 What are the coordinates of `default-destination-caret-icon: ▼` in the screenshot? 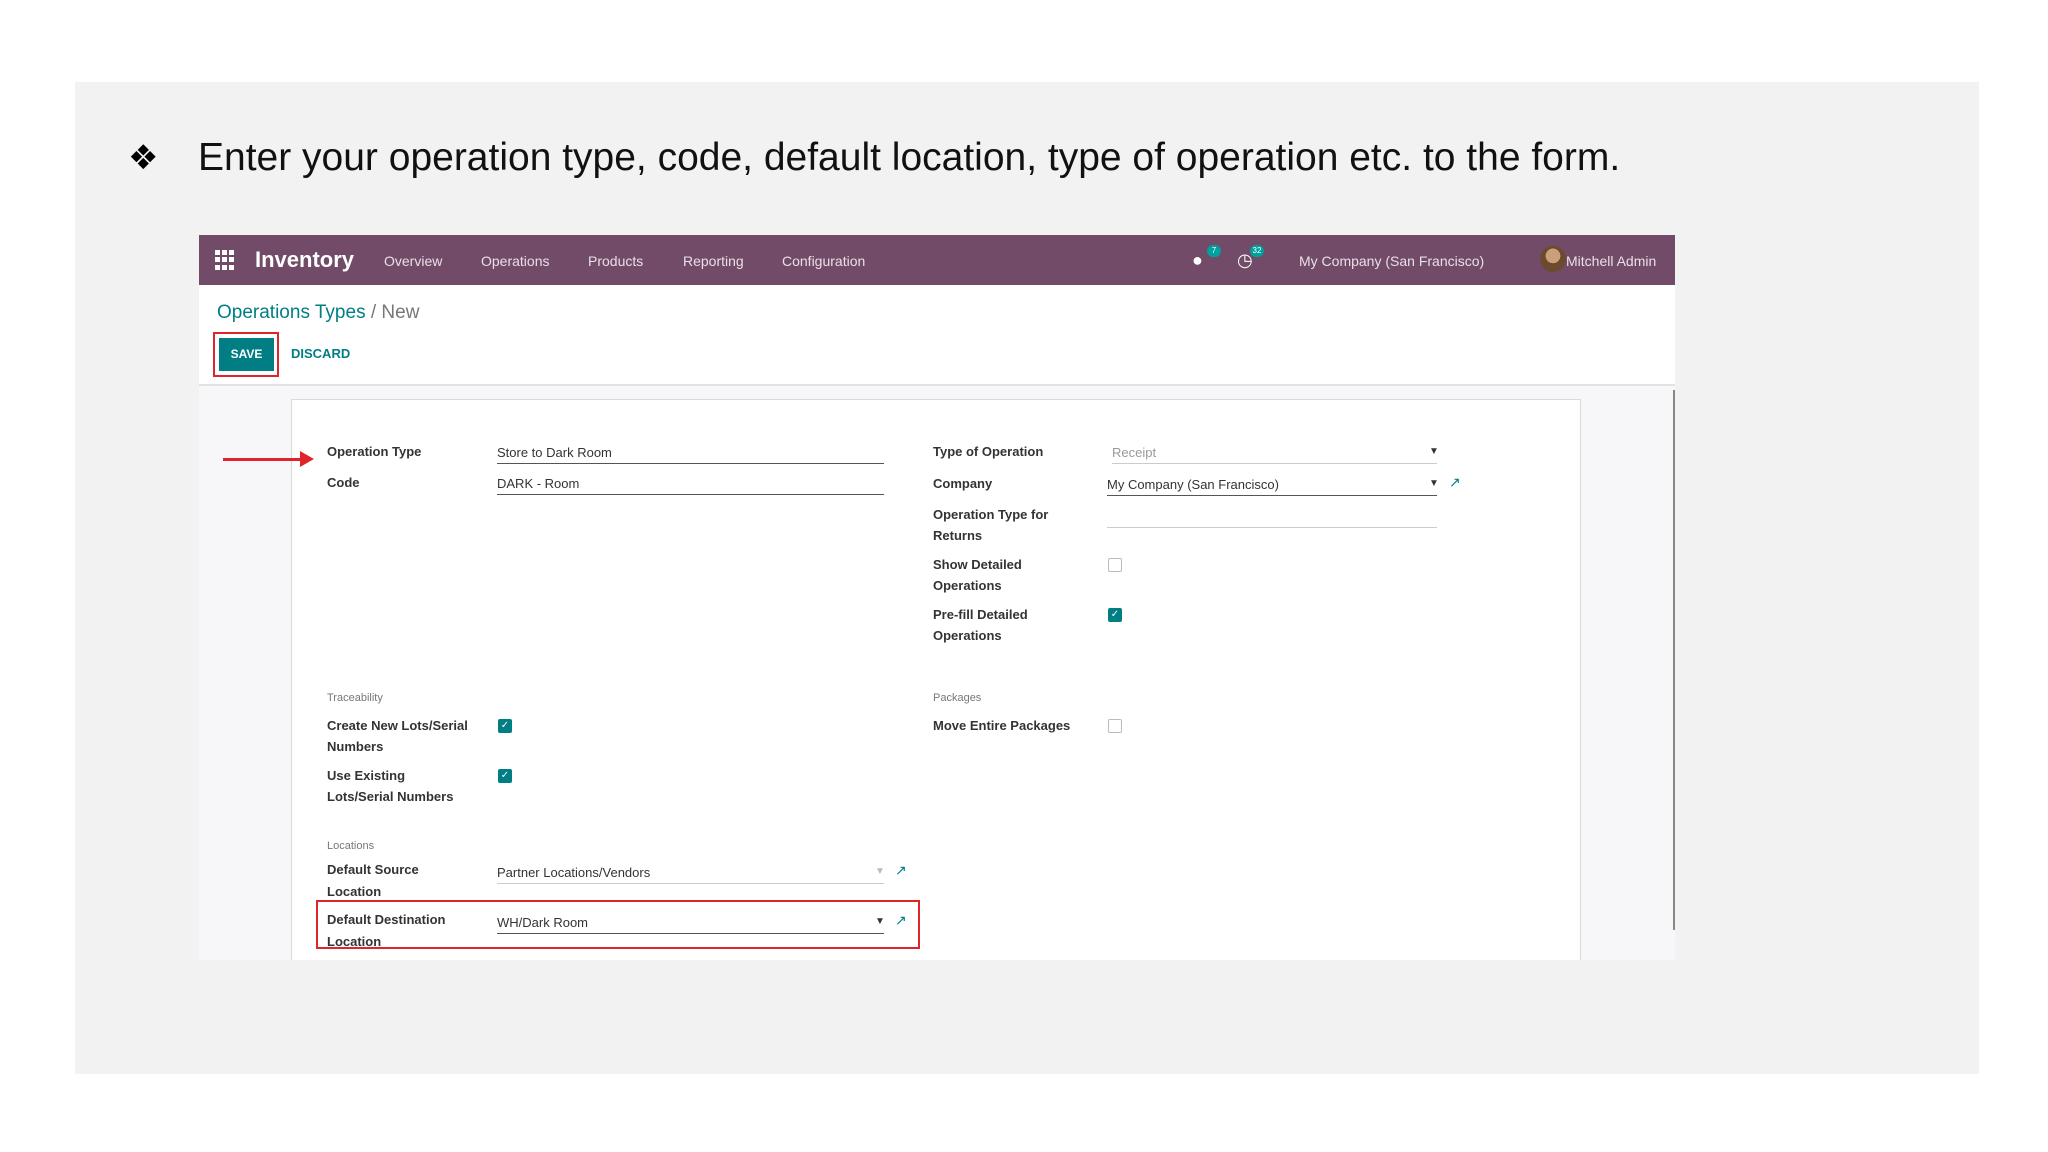 It's located at (880, 921).